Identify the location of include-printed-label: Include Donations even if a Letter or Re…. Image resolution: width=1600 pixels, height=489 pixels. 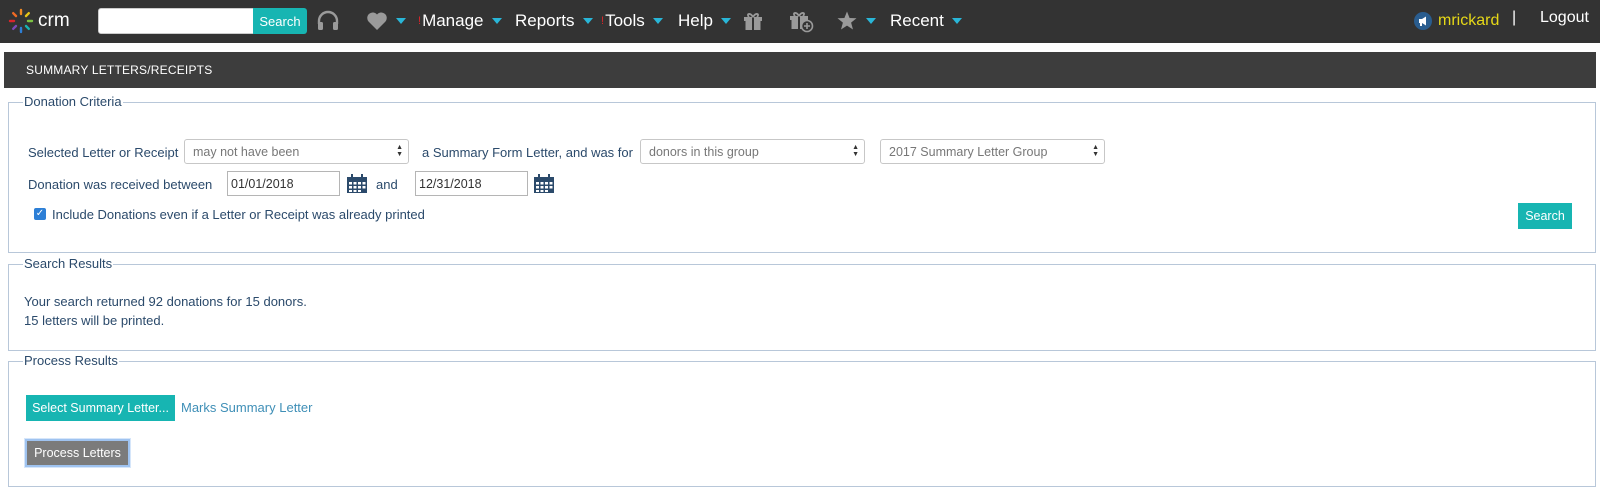
(238, 214).